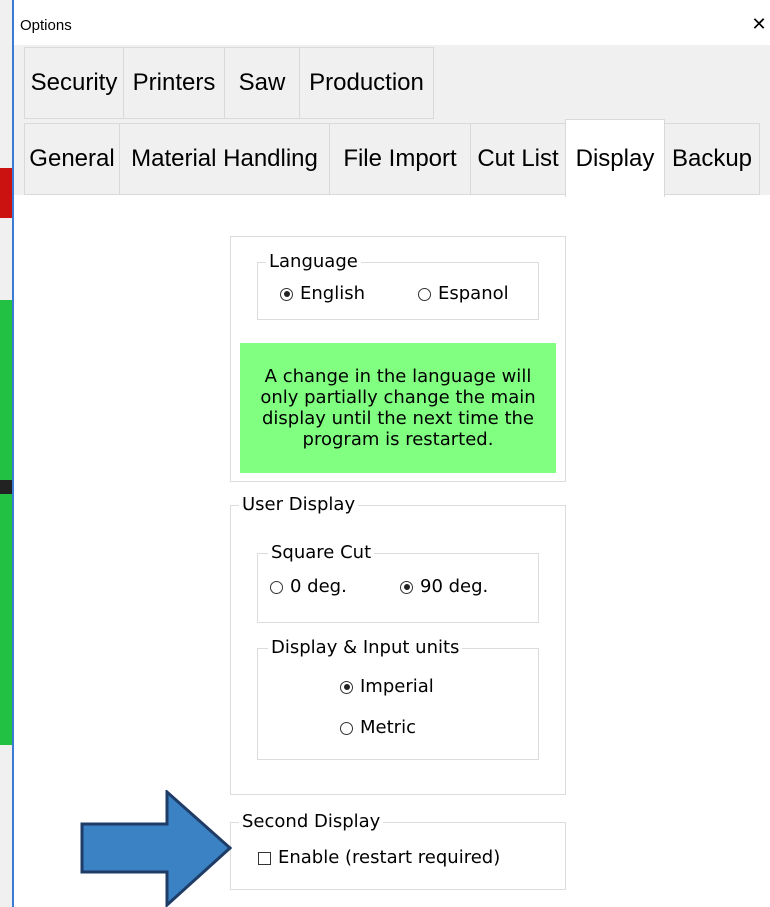 Image resolution: width=770 pixels, height=907 pixels. I want to click on radio-english-label: English, so click(332, 293).